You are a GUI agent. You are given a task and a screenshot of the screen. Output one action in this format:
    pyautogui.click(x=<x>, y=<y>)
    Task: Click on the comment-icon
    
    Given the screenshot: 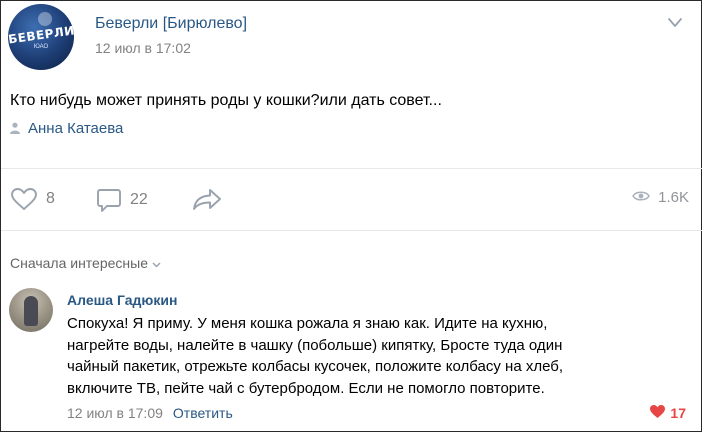 What is the action you would take?
    pyautogui.click(x=109, y=200)
    